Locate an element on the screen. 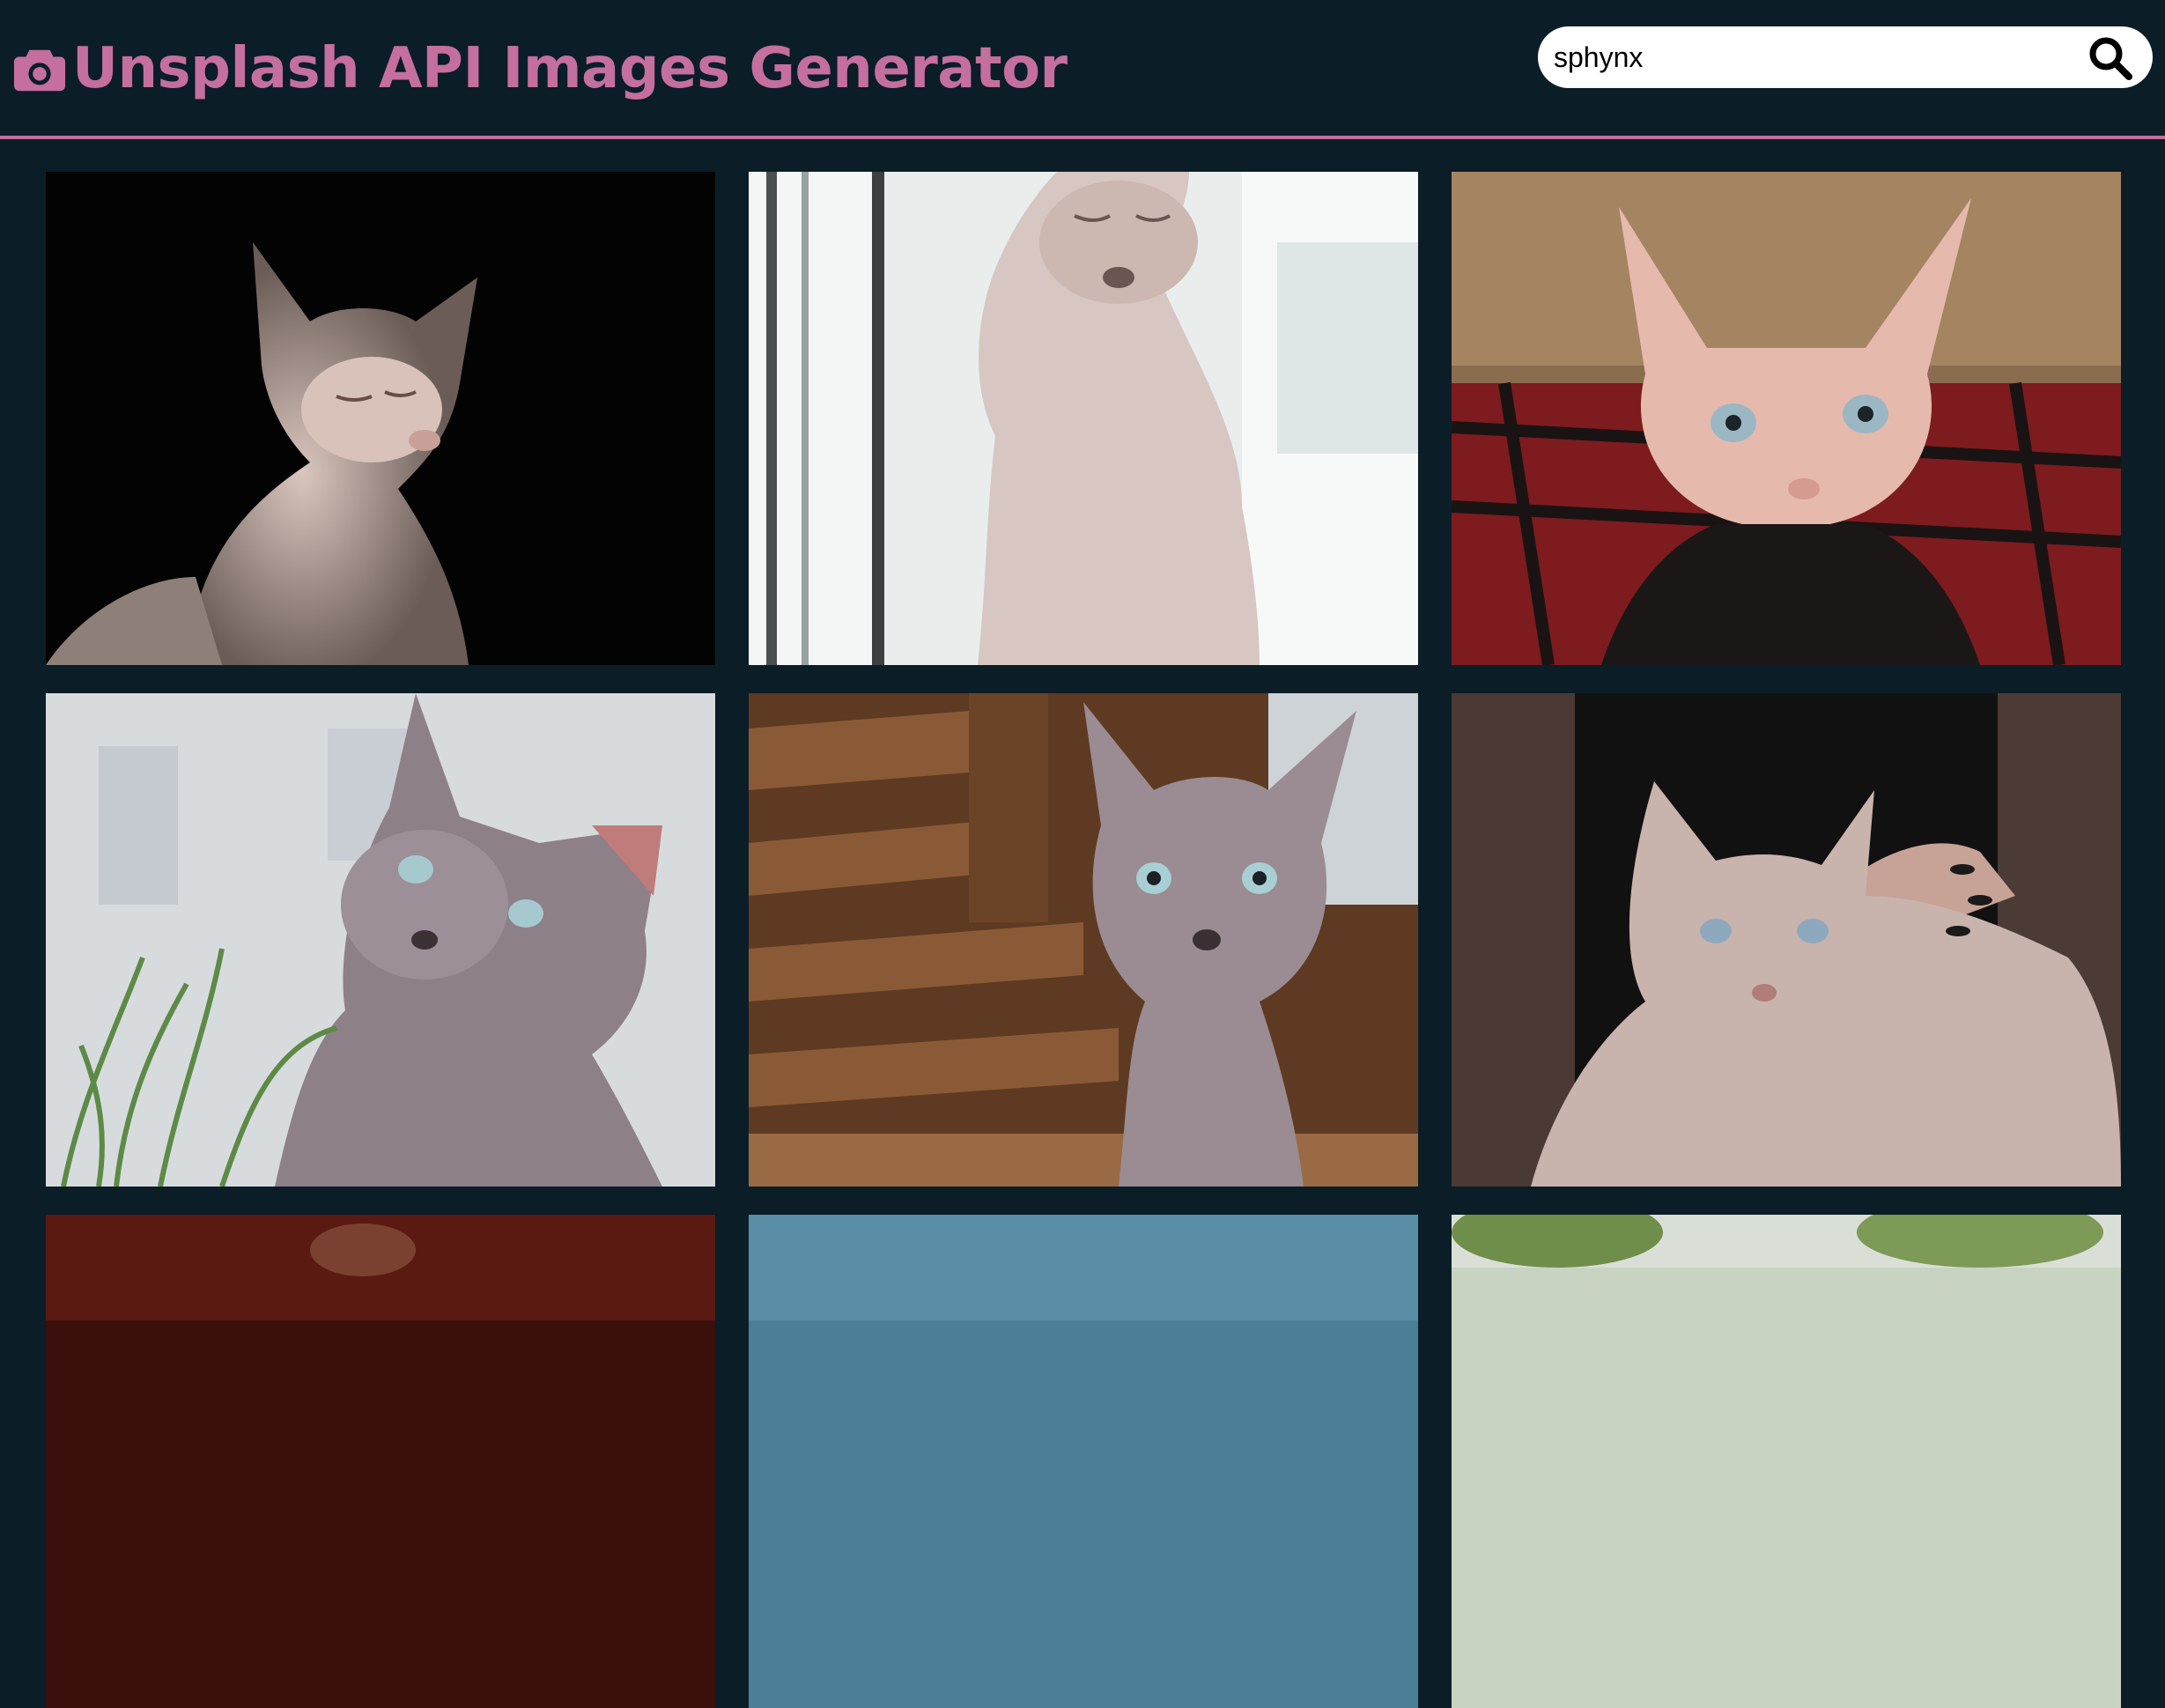 This screenshot has width=2165, height=1708. search-bar is located at coordinates (1845, 57).